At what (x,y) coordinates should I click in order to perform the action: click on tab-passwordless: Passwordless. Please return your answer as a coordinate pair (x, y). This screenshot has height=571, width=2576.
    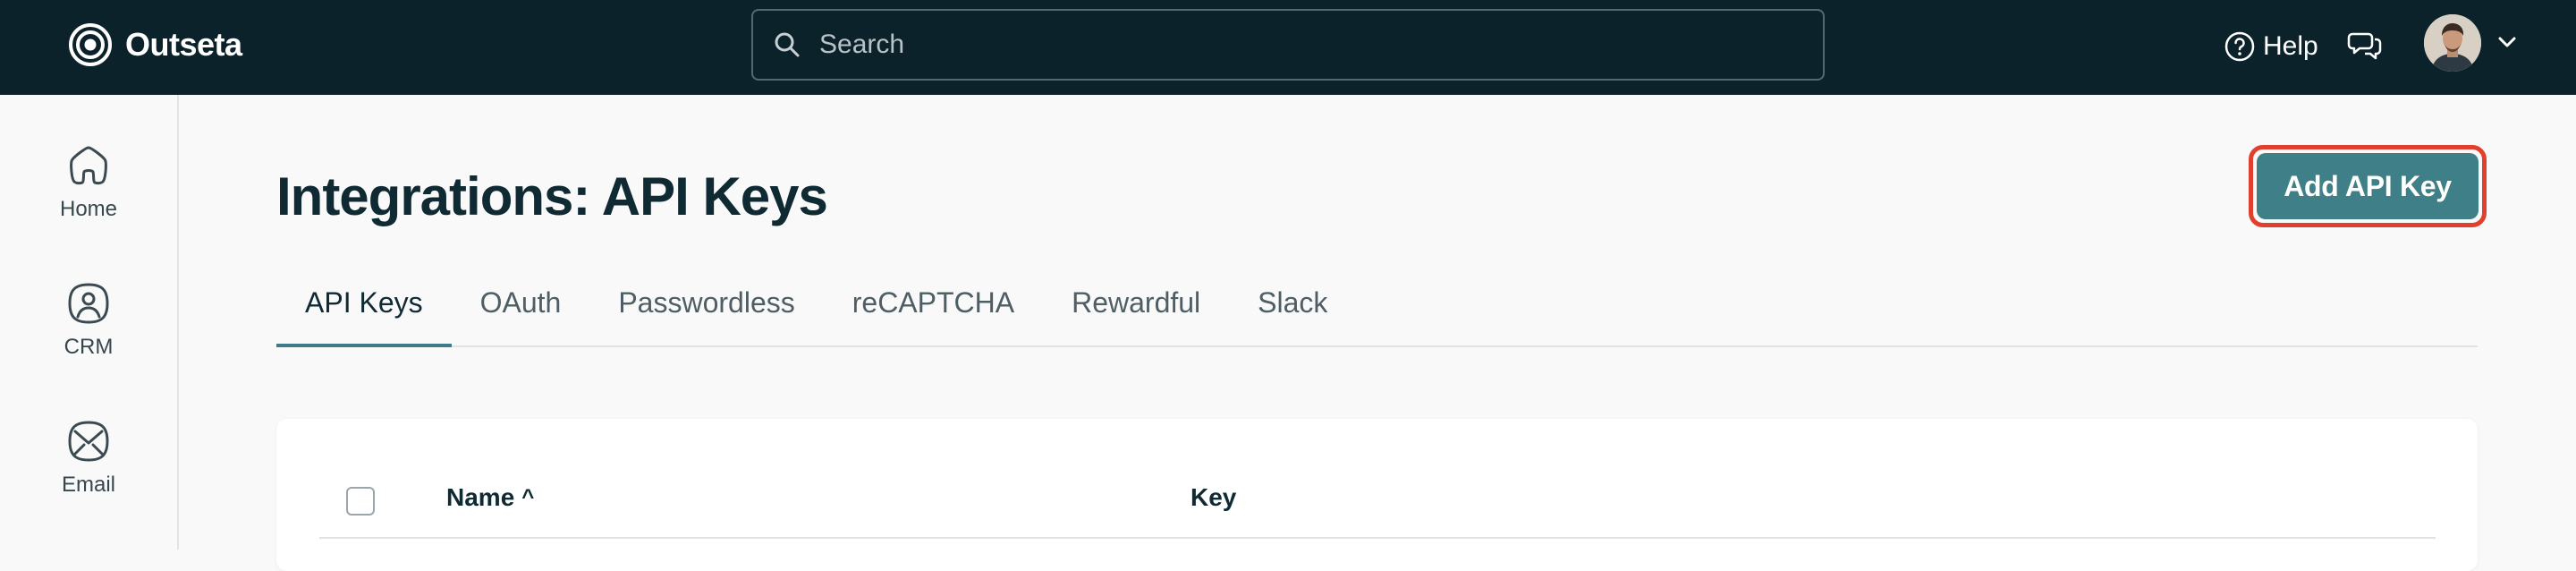
    Looking at the image, I should click on (706, 302).